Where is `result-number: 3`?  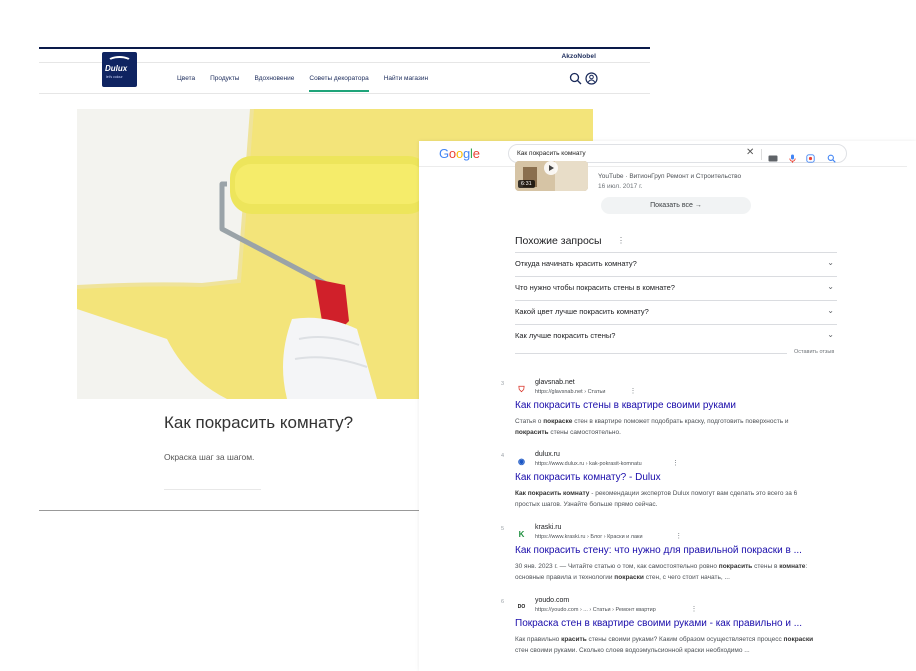 result-number: 3 is located at coordinates (503, 384).